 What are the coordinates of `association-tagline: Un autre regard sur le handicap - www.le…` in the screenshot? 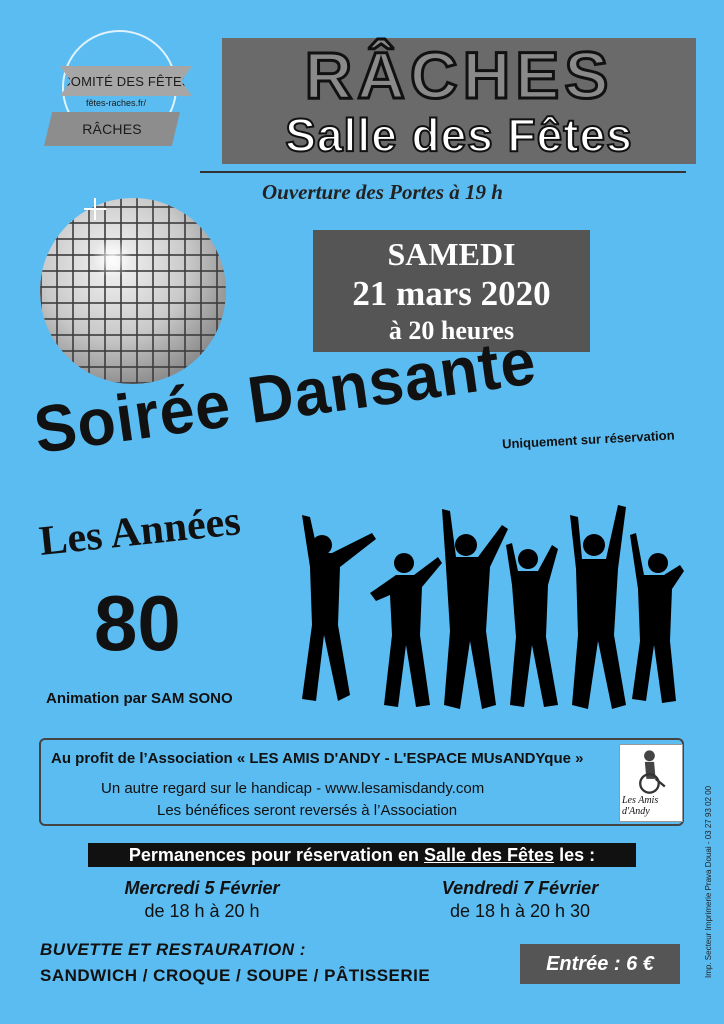 It's located at (293, 788).